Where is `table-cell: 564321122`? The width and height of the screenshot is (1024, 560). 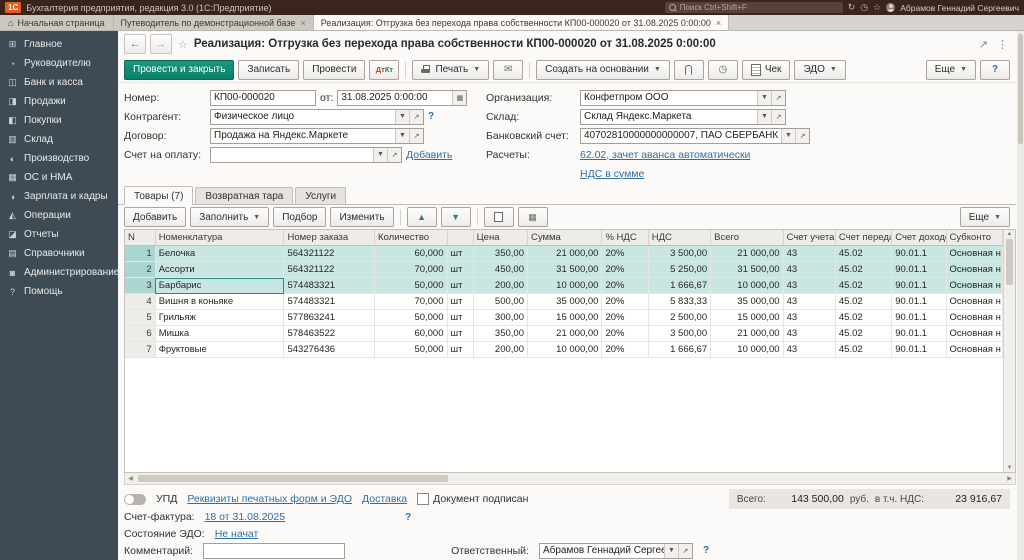
table-cell: 564321122 is located at coordinates (329, 253).